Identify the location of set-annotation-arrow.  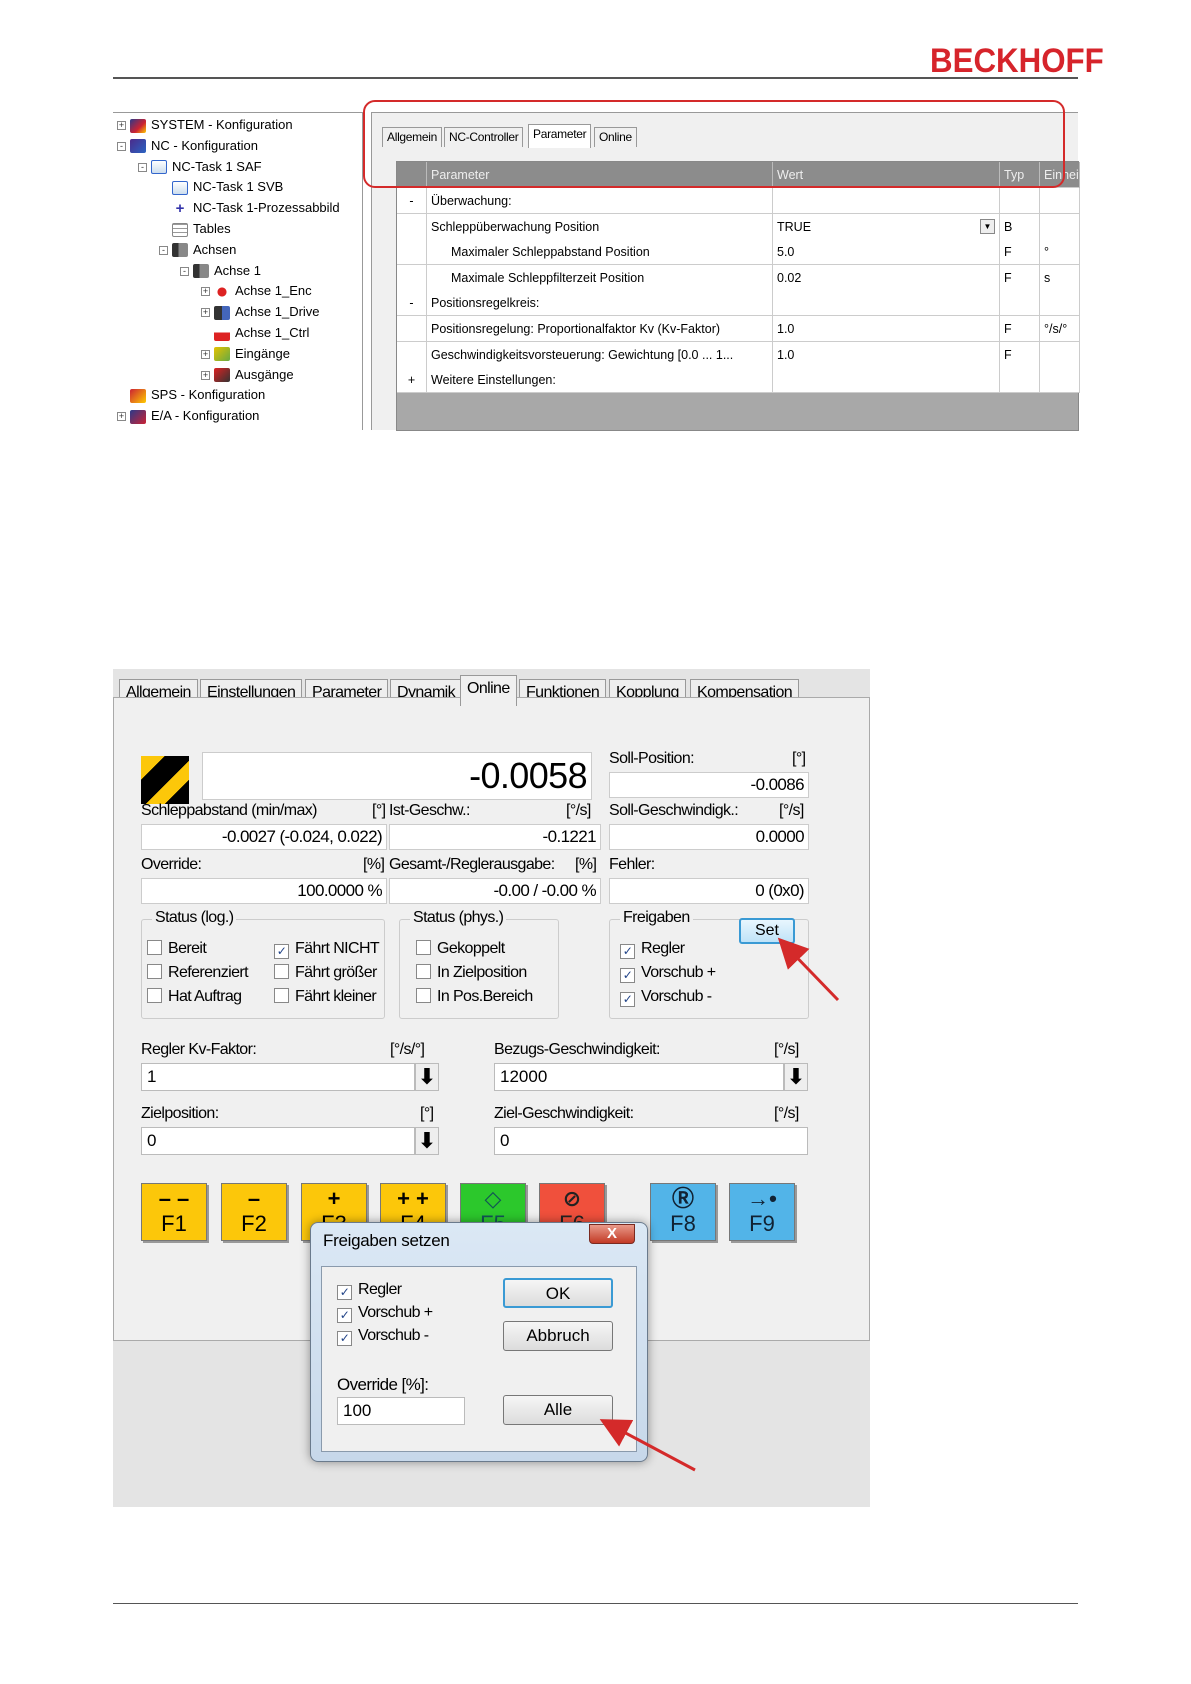
(808, 969).